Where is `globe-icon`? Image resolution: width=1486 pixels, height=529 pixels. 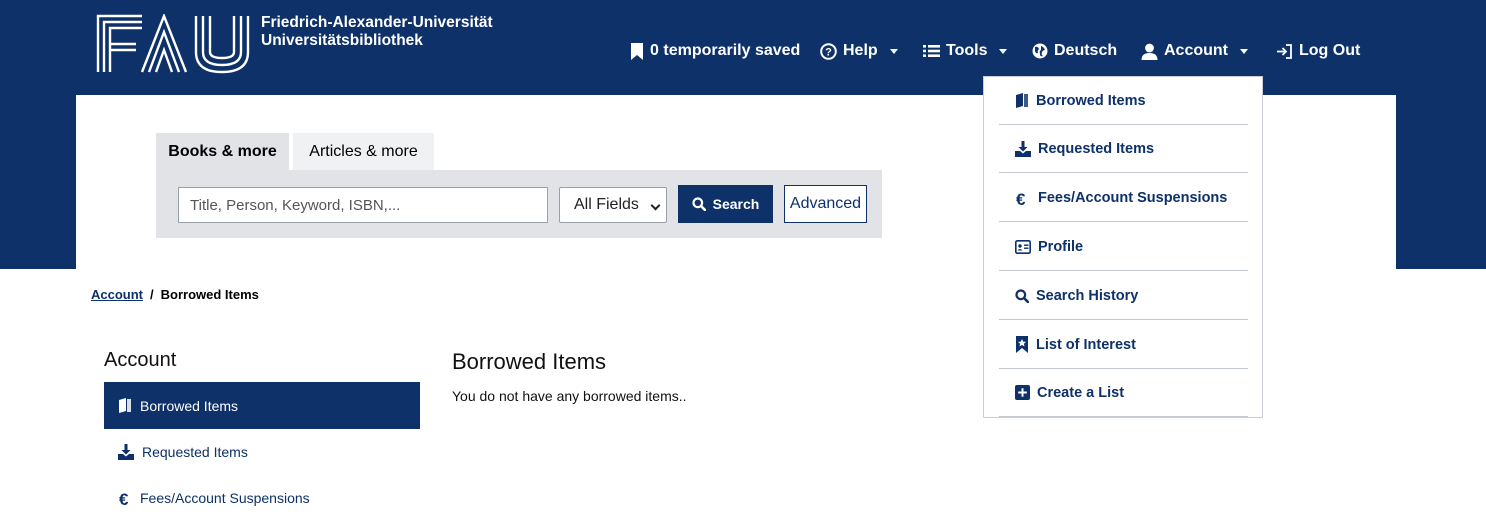 globe-icon is located at coordinates (1040, 51).